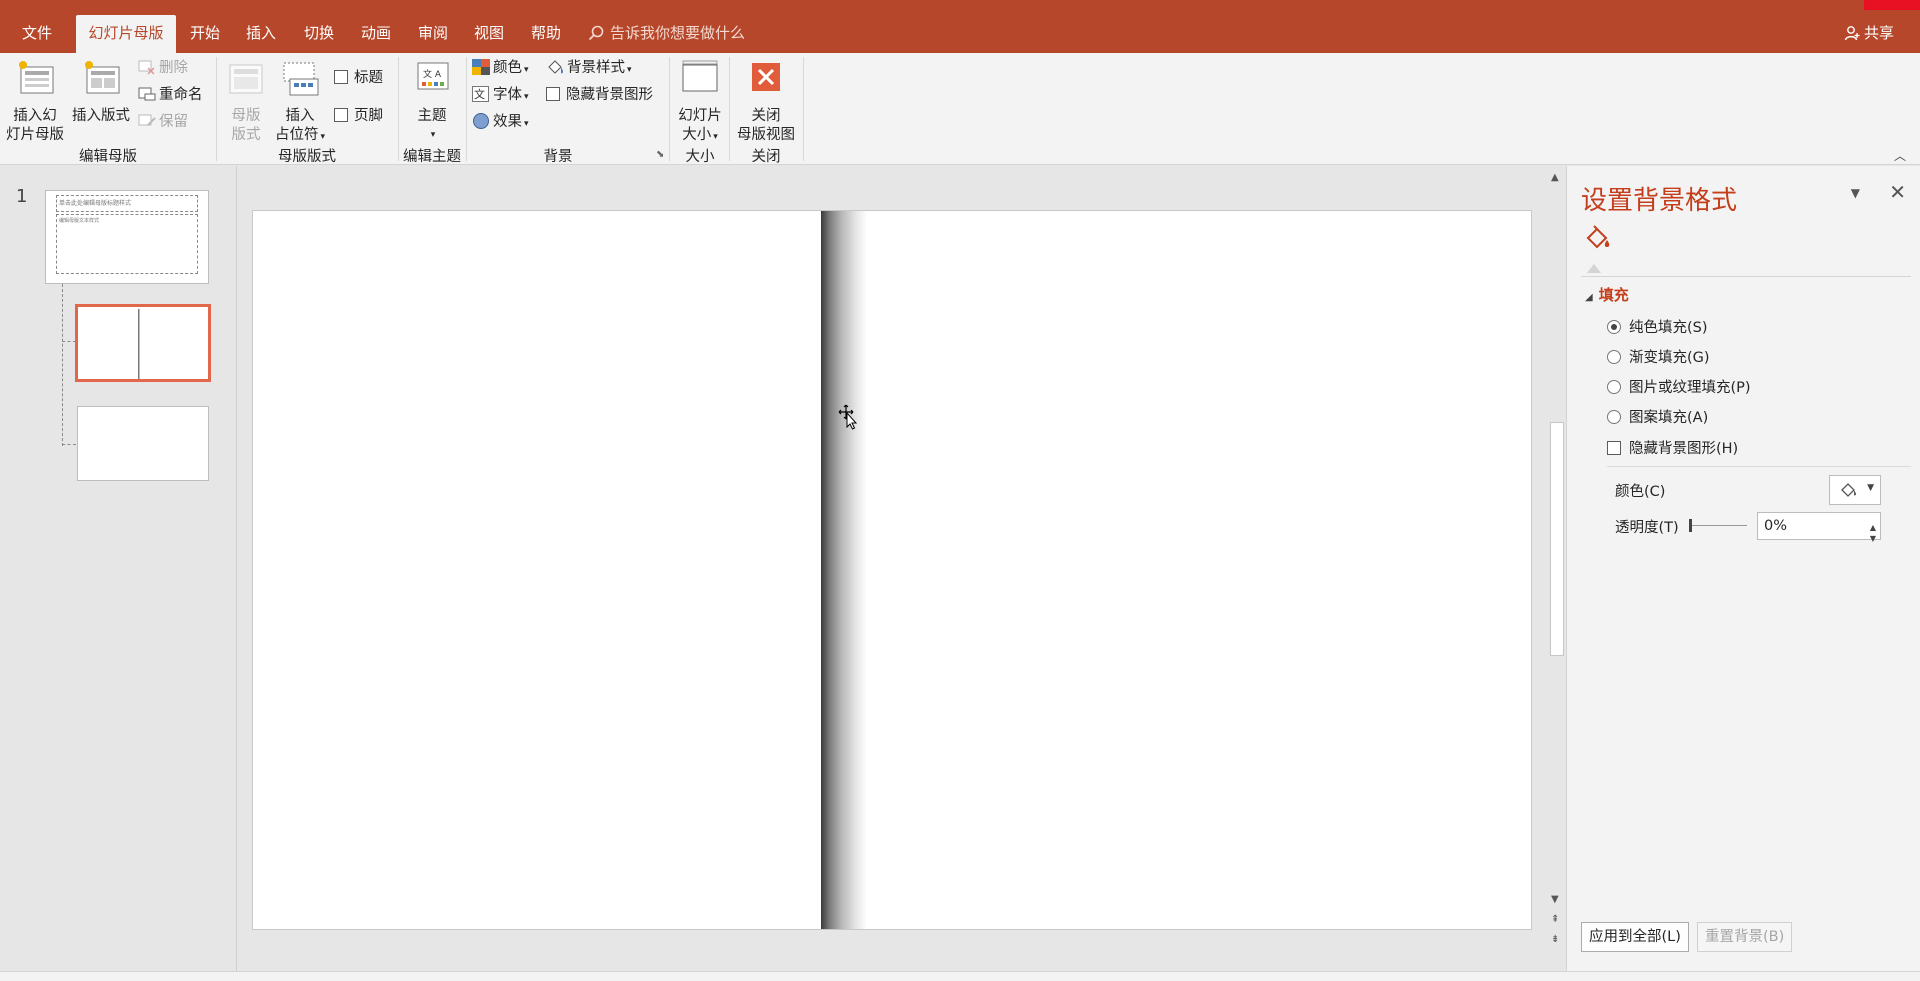 The width and height of the screenshot is (1920, 981). I want to click on tab-review: 审阅, so click(433, 34).